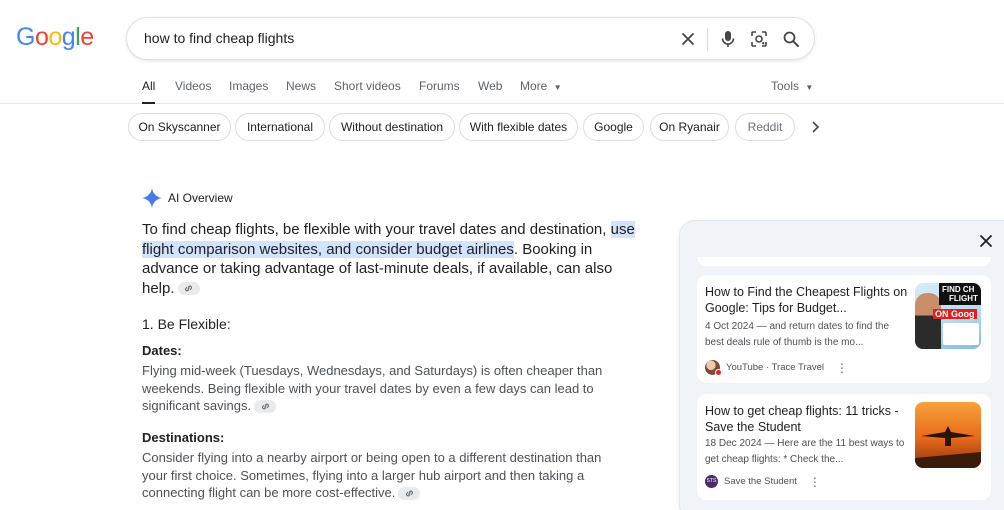 This screenshot has width=1004, height=510. Describe the element at coordinates (183, 437) in the screenshot. I see `destinations-heading: Destinations:` at that location.